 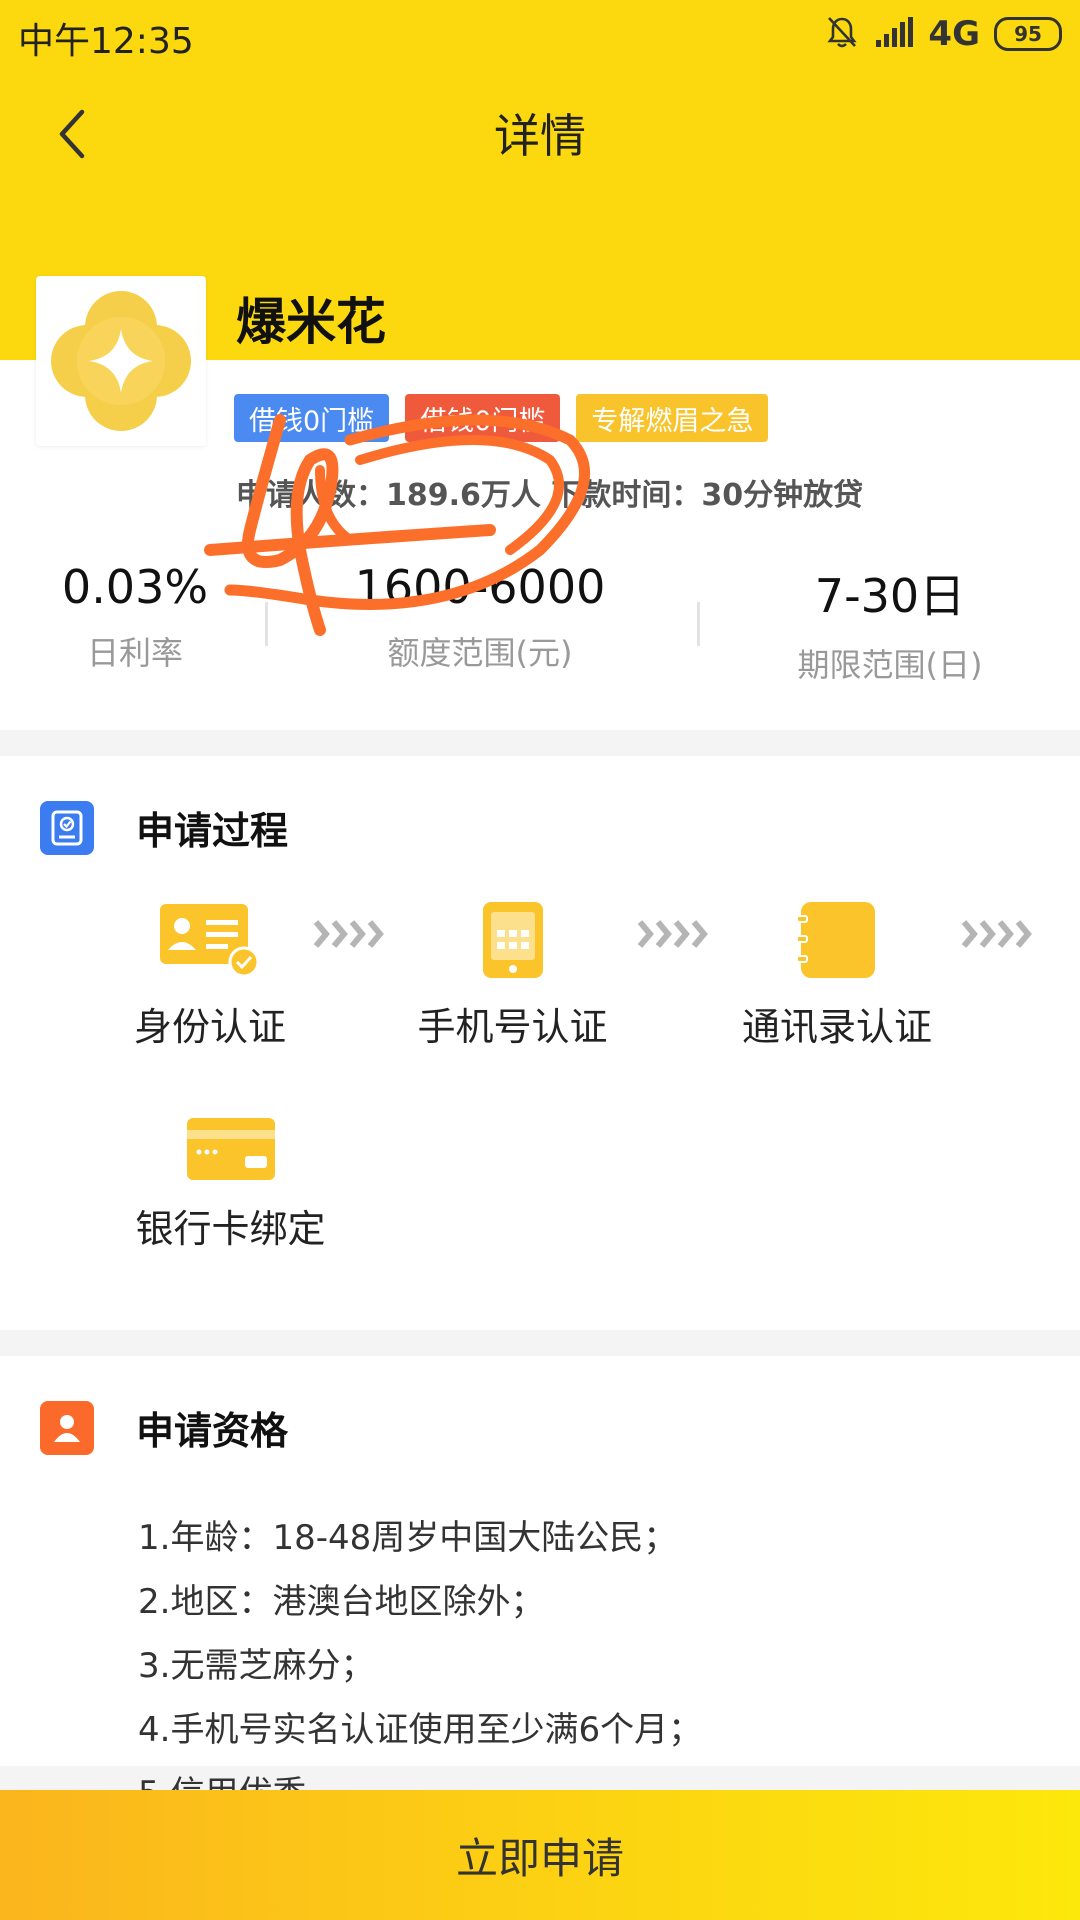 I want to click on section-header: 申请过程, so click(x=164, y=827).